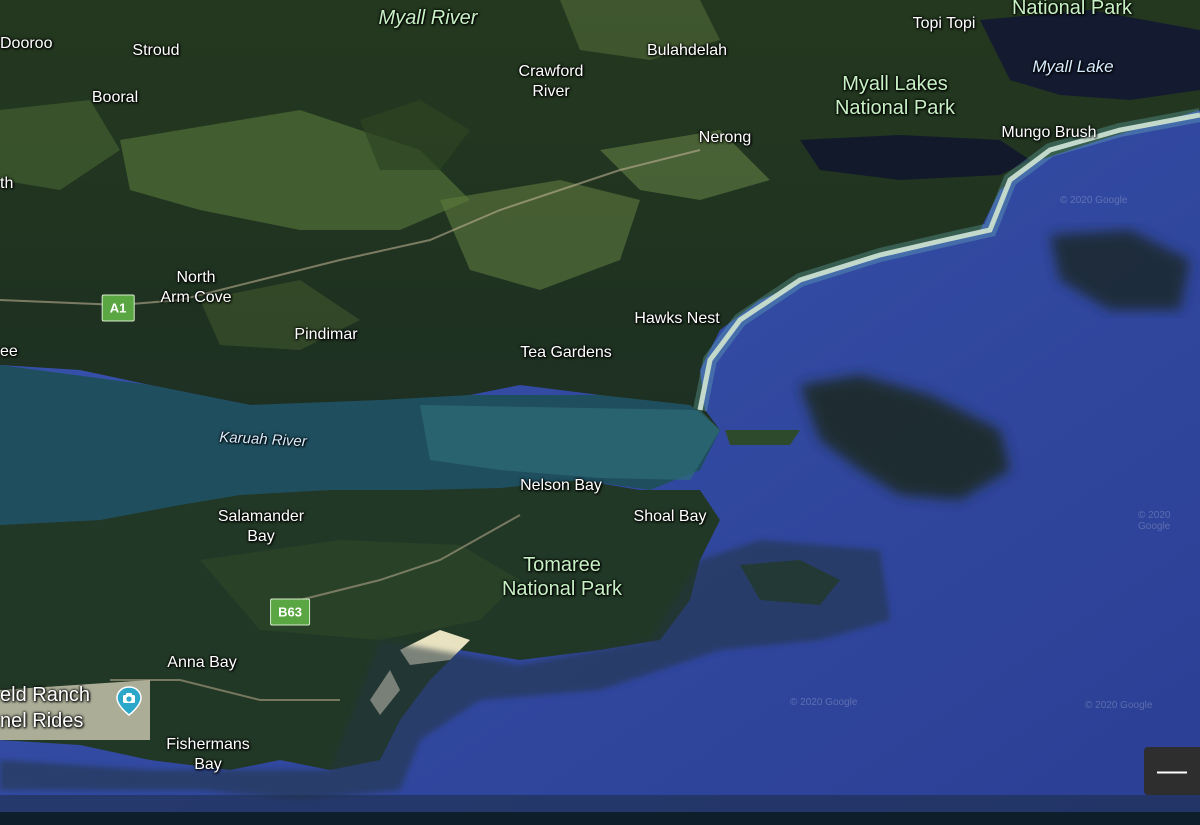  I want to click on park-label-national-park: National Park, so click(1072, 9).